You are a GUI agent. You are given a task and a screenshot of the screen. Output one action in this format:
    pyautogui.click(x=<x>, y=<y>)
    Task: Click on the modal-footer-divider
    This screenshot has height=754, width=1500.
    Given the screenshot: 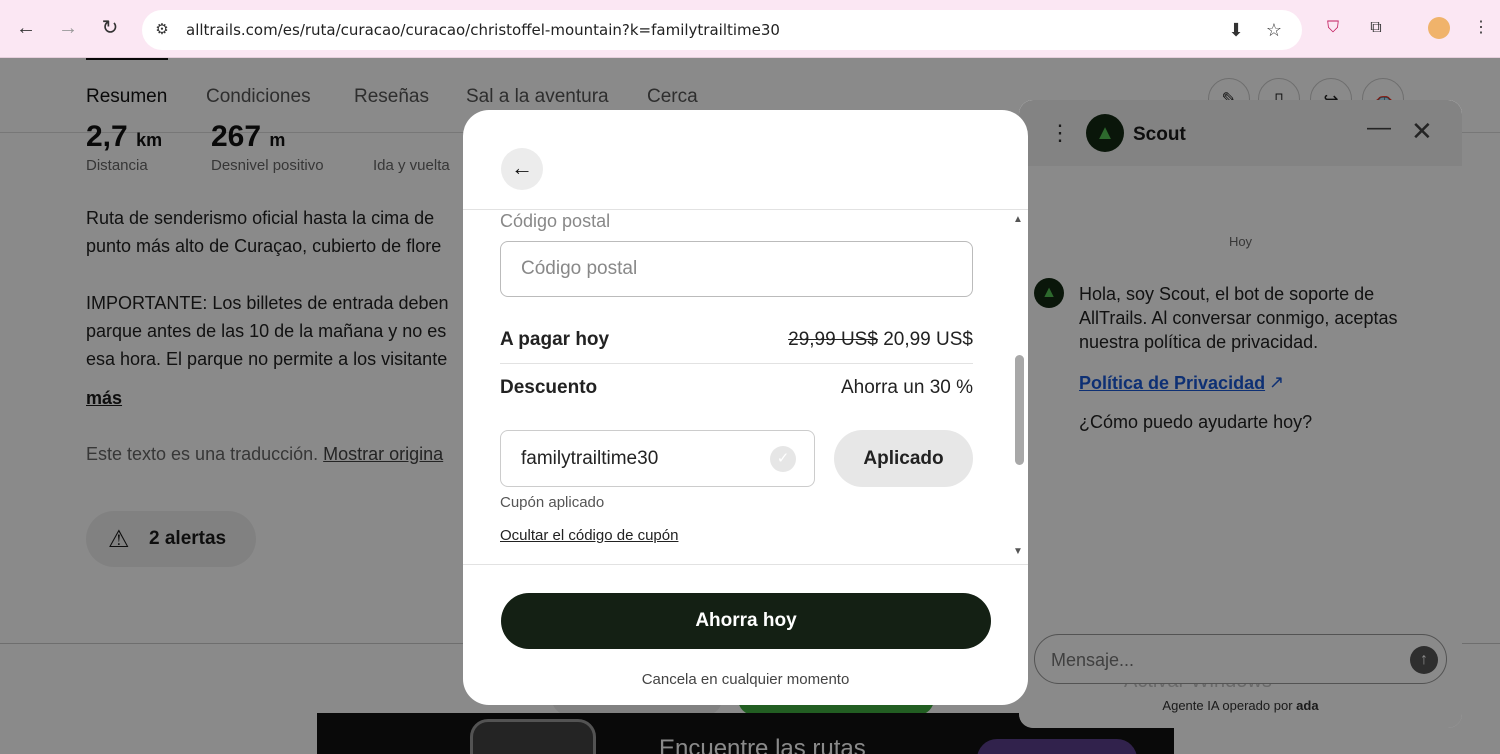 What is the action you would take?
    pyautogui.click(x=745, y=564)
    